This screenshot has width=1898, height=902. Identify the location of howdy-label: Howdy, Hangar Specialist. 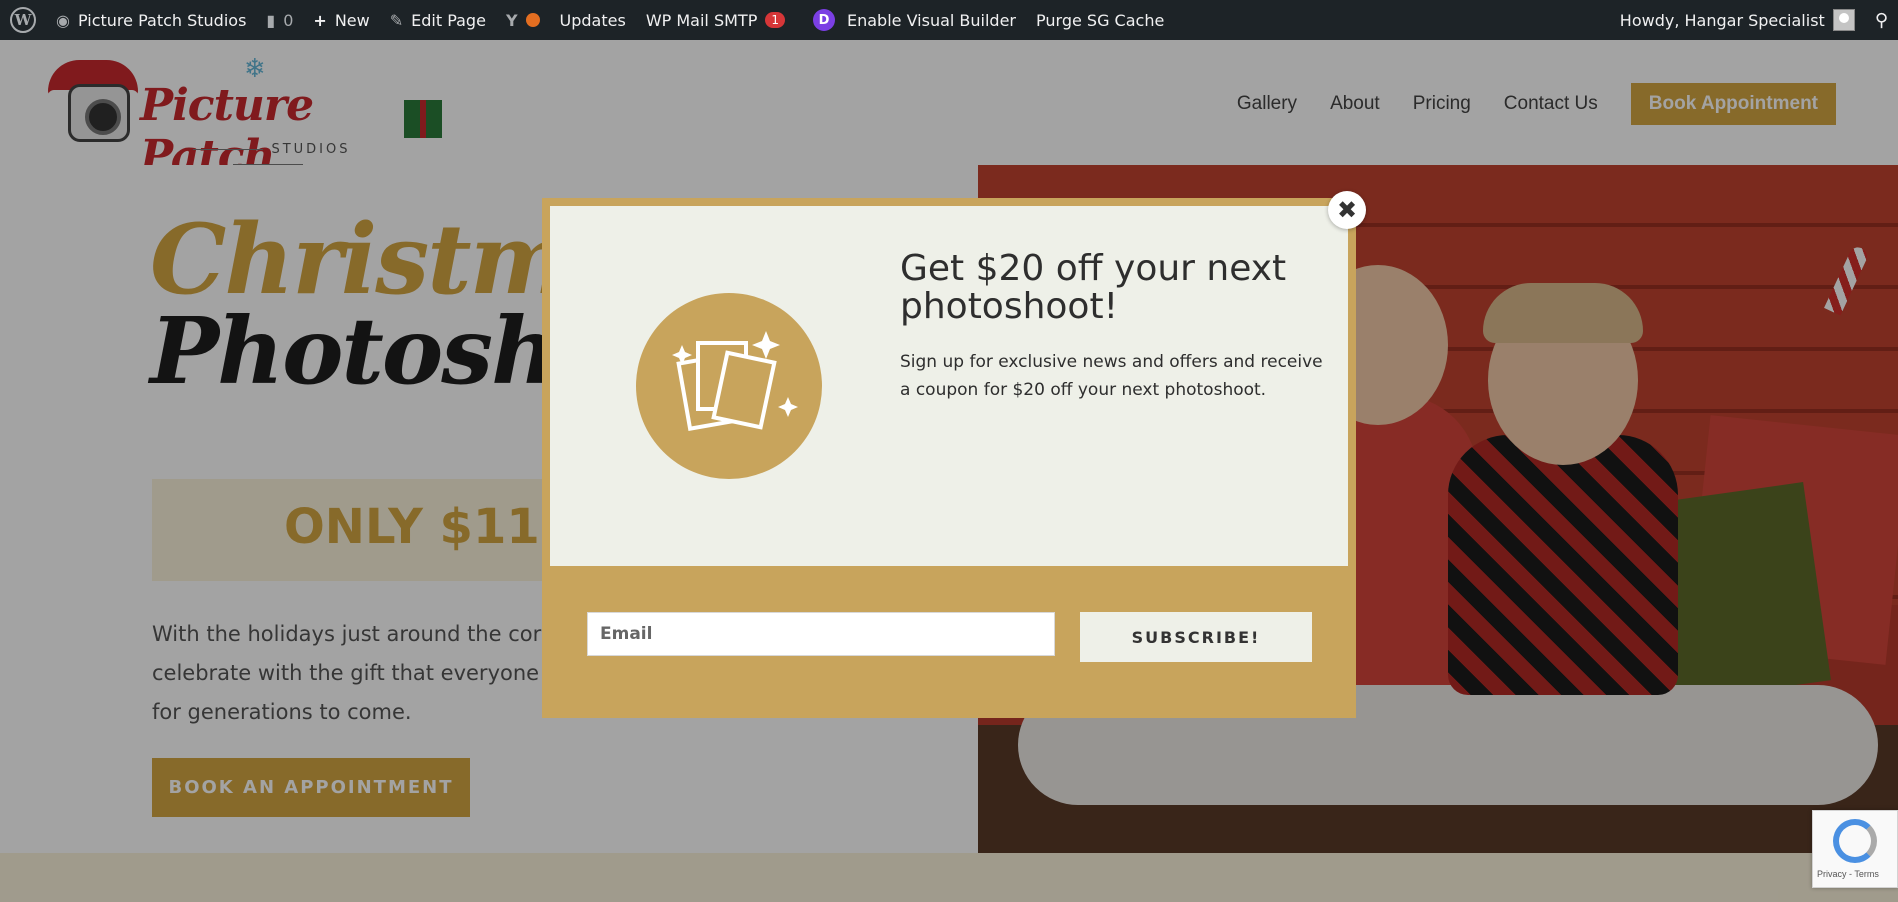
(1722, 20).